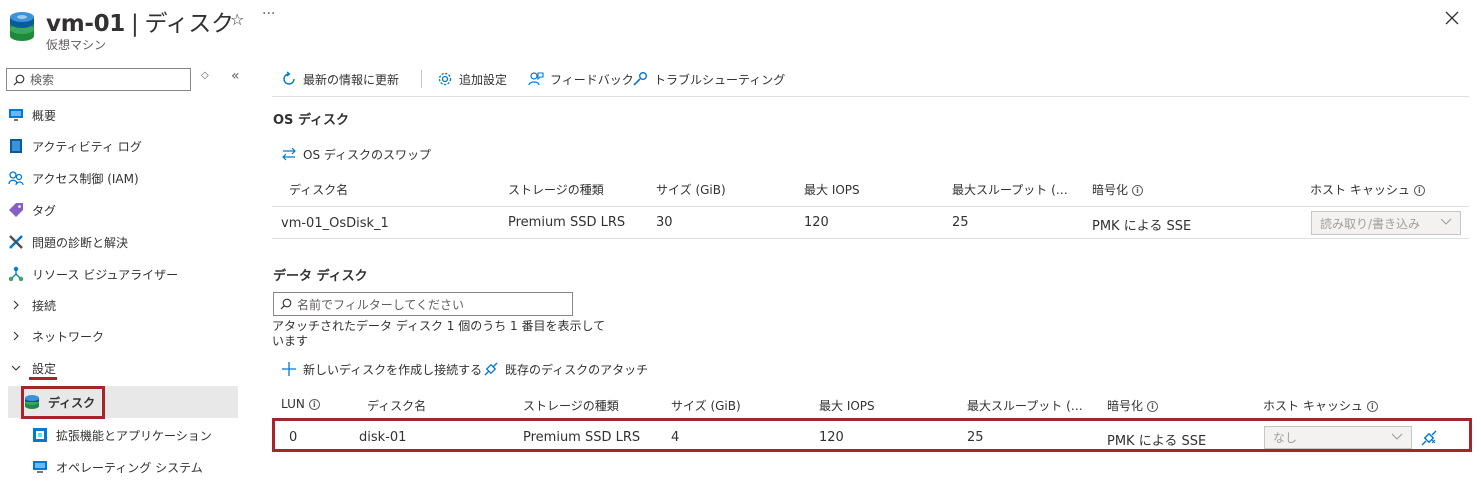  I want to click on swap-os-disk-button: OS ディスクのスワップ, so click(356, 154).